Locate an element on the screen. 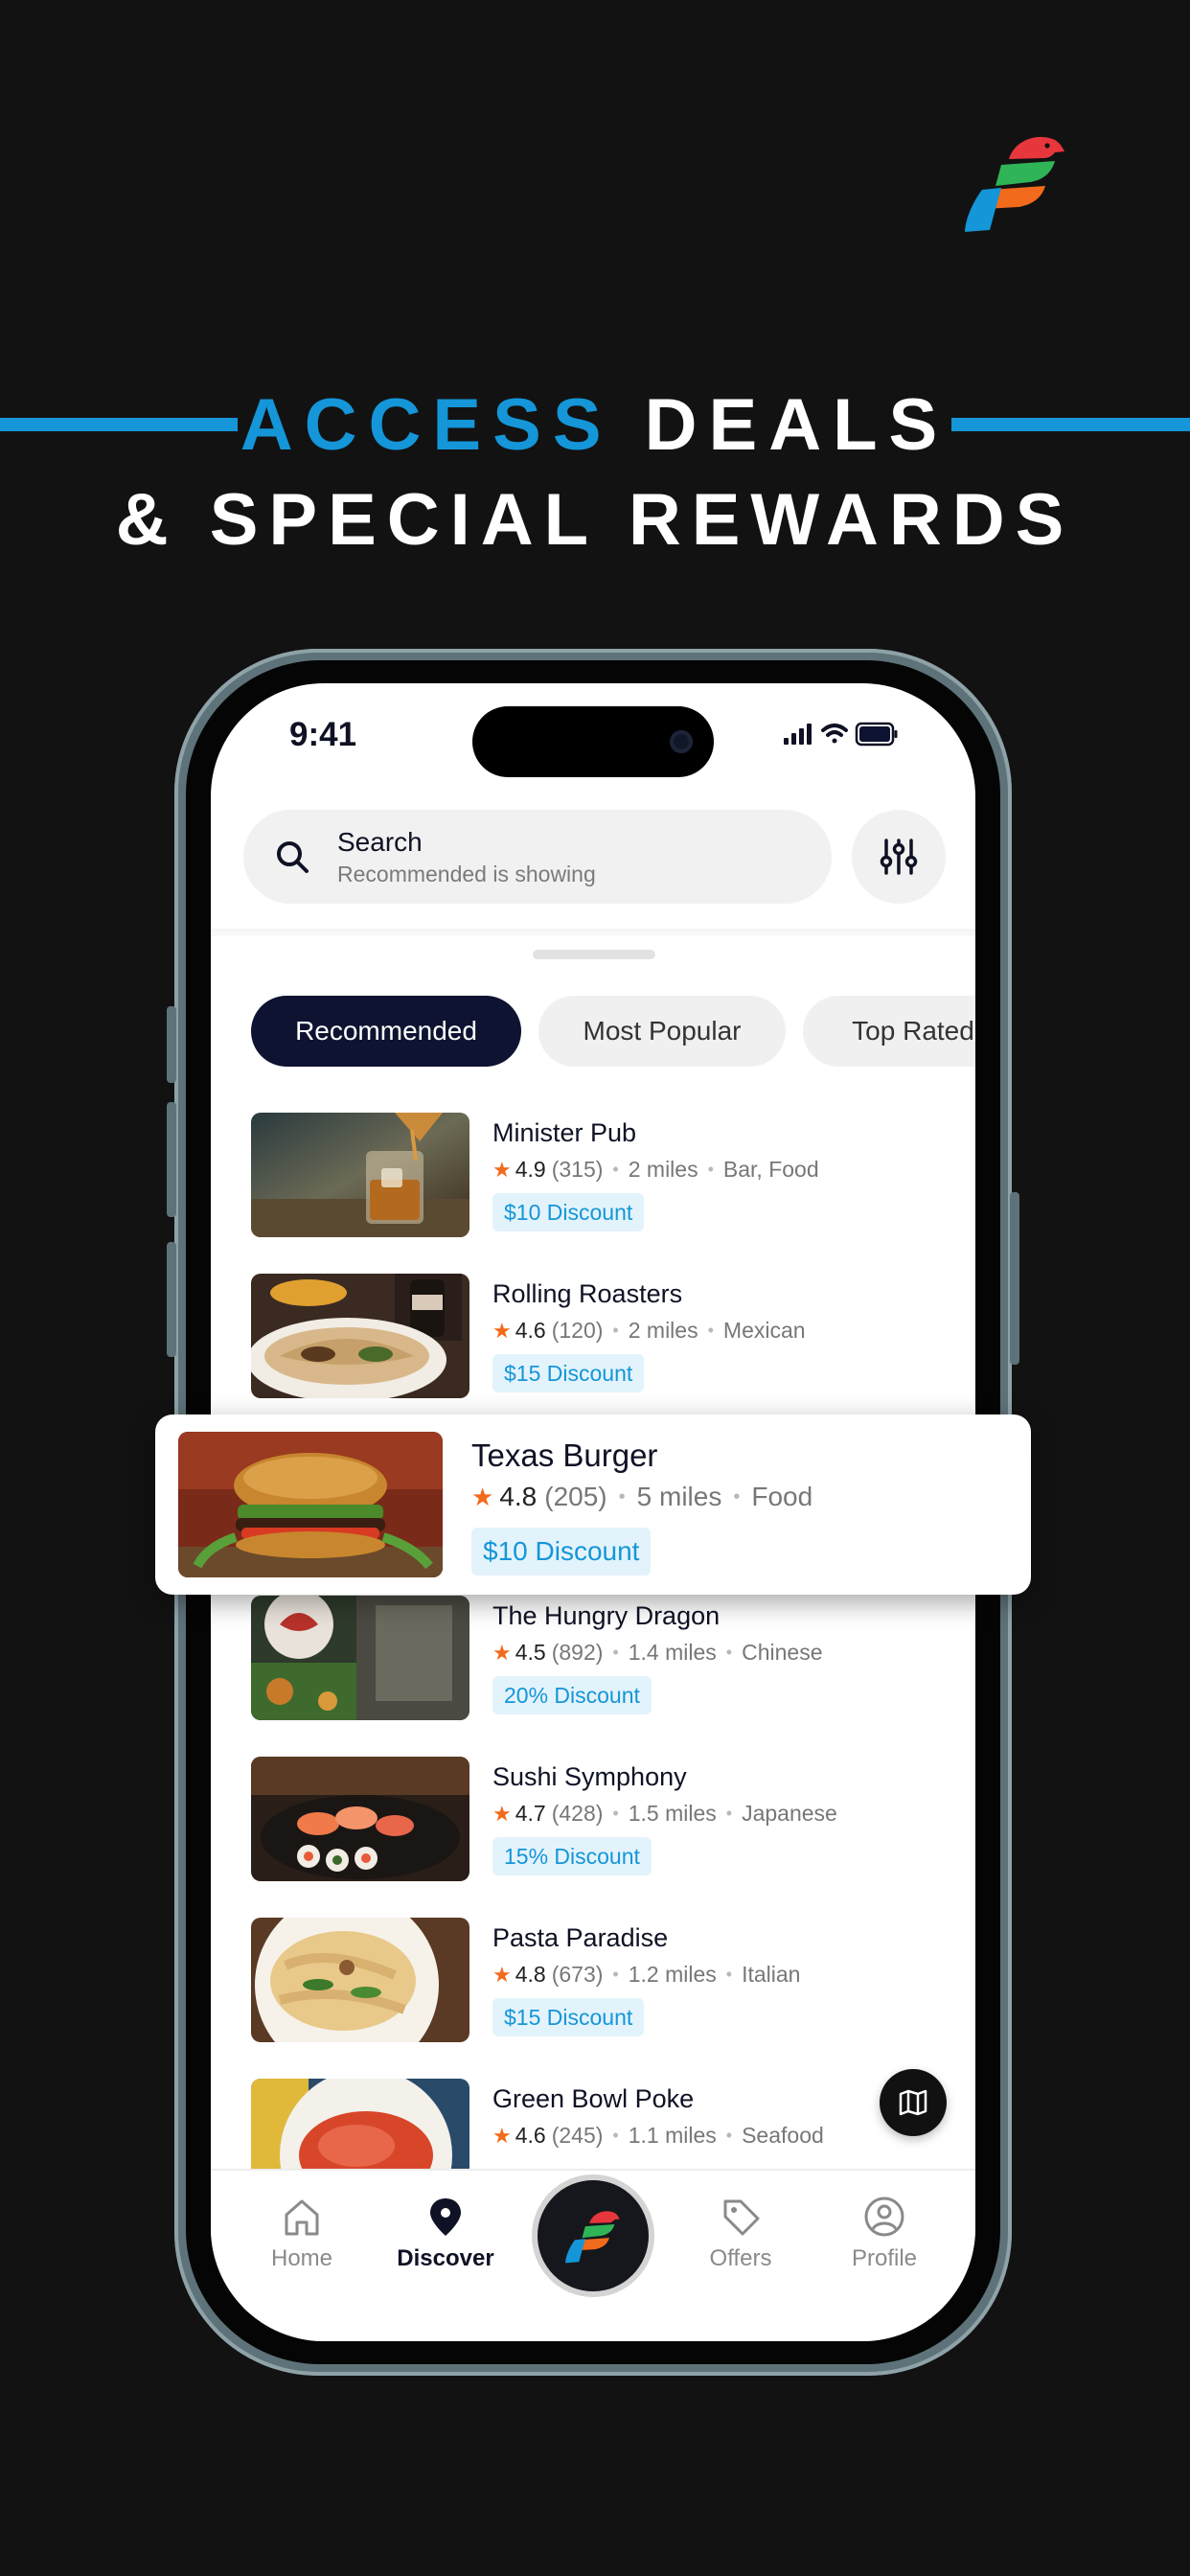 This screenshot has height=2576, width=1190. review-count: (245) is located at coordinates (577, 2135).